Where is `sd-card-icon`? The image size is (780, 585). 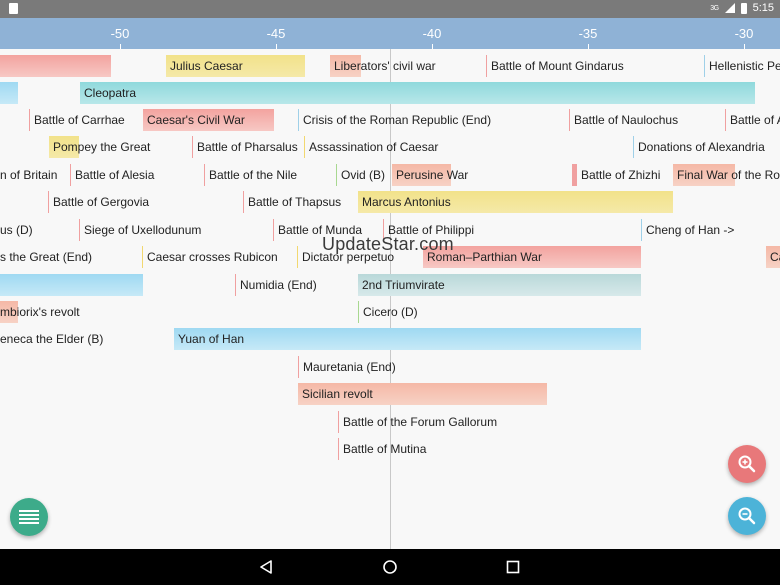 sd-card-icon is located at coordinates (13, 8).